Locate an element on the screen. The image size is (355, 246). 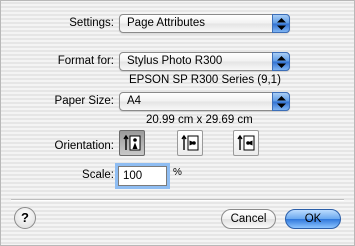
settings-value: Page Attributes is located at coordinates (166, 23).